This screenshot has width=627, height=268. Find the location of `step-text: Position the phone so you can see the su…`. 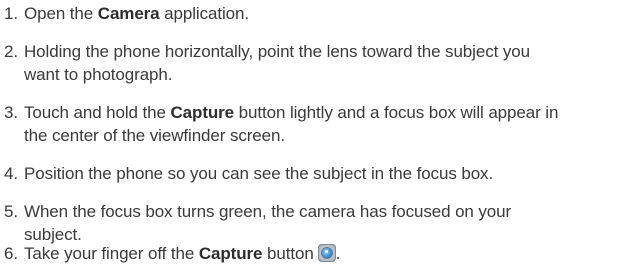

step-text: Position the phone so you can see the su… is located at coordinates (259, 173).